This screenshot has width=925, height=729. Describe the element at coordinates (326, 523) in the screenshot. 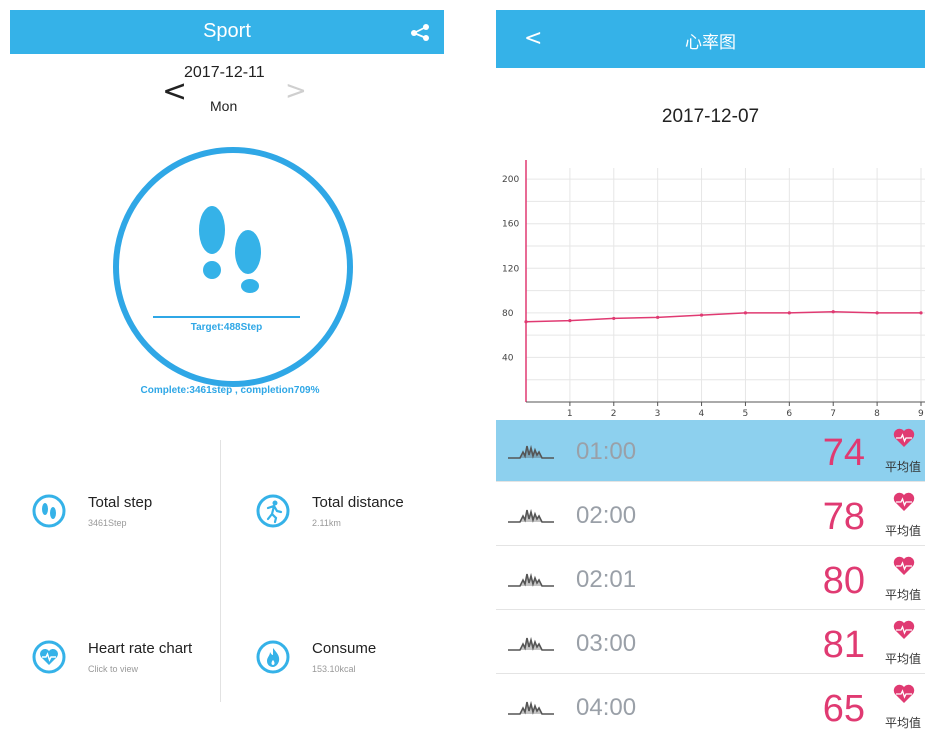

I see `total-distance-value: 2.11km` at that location.